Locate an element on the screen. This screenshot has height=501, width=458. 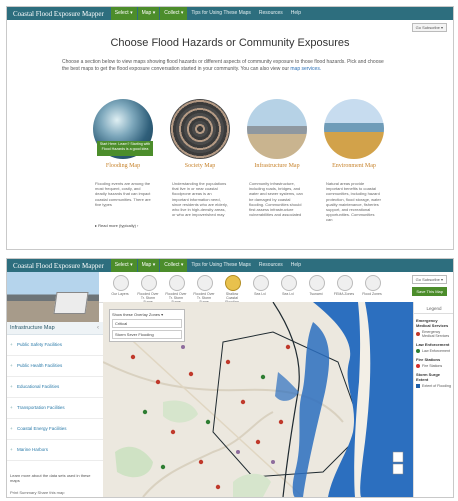
legend-label: Fire Stations is located at coordinates (432, 366).